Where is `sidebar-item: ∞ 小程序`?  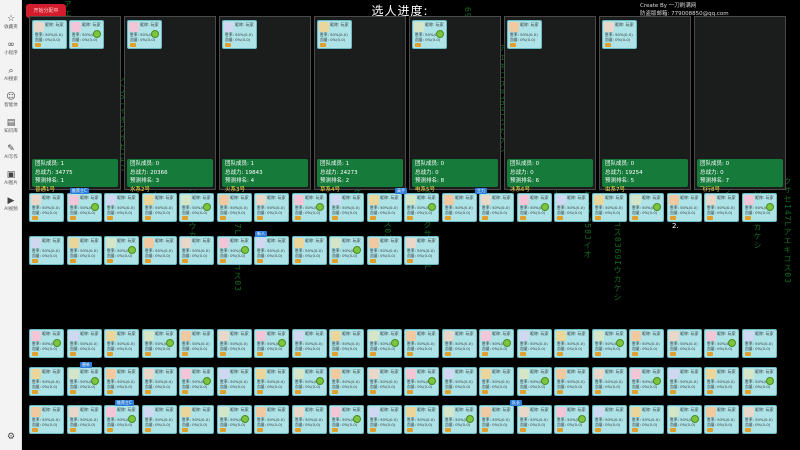
sidebar-item: ∞ 小程序 is located at coordinates (11, 51).